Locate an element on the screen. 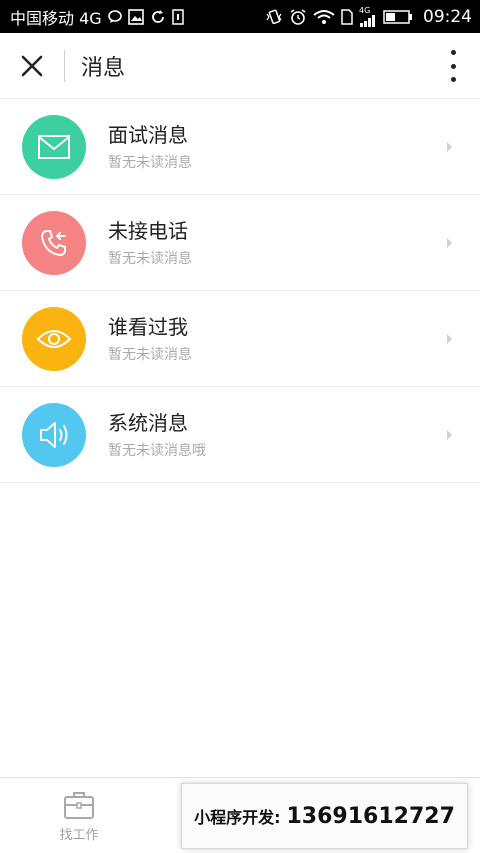 The width and height of the screenshot is (480, 853). briefcase-icon is located at coordinates (79, 805).